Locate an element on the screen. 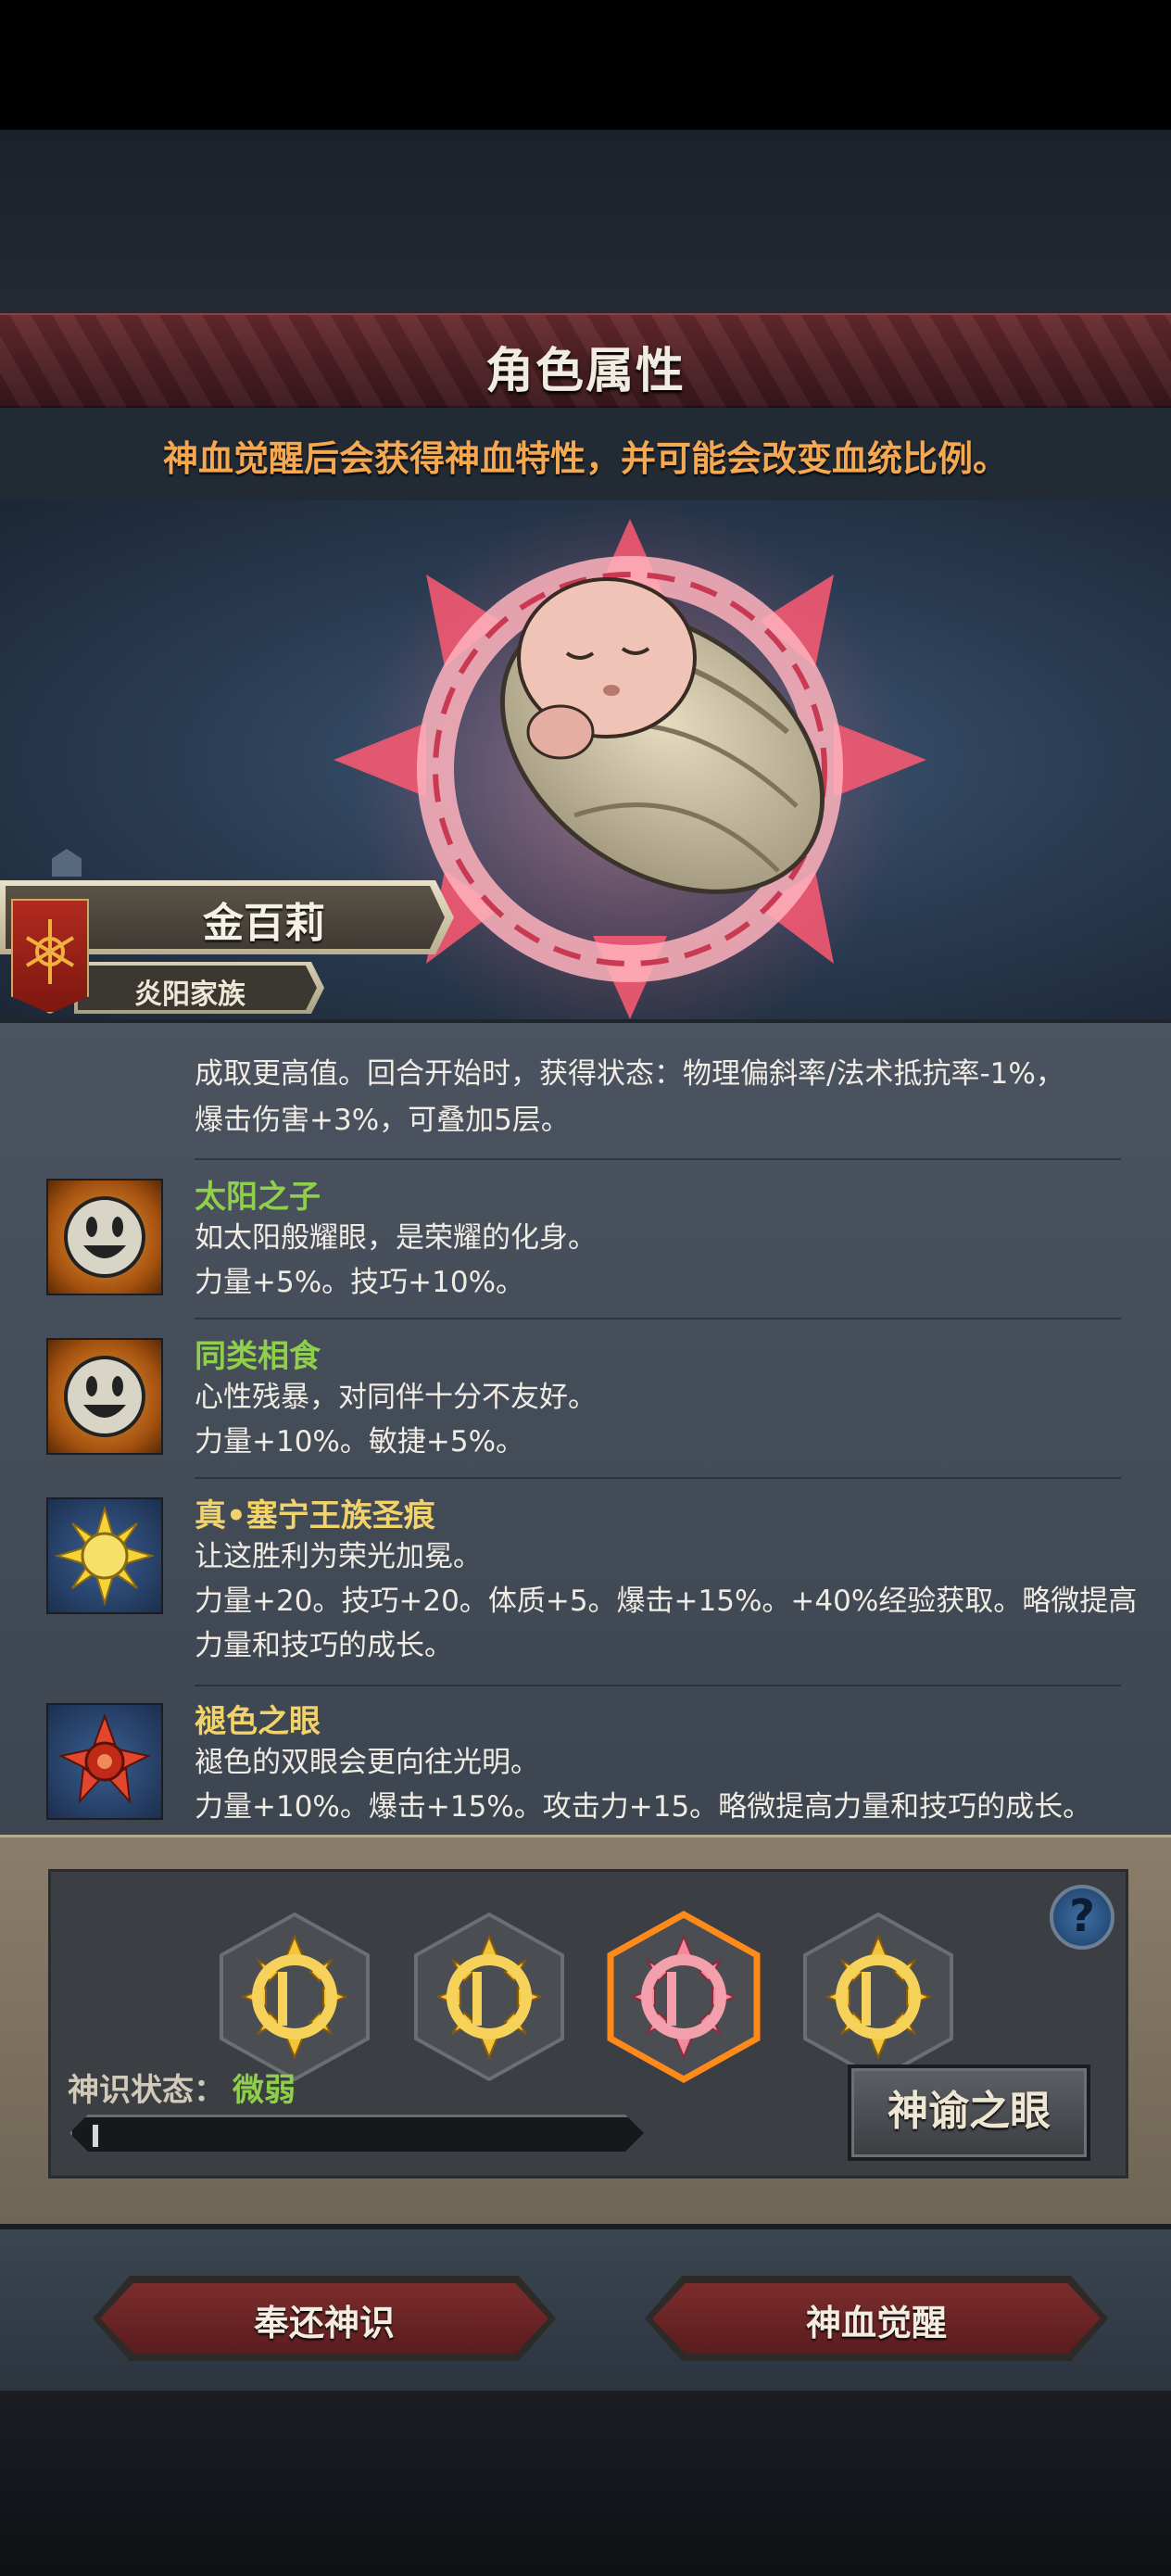 The width and height of the screenshot is (1171, 2576). blood-awaken-button: 神血觉醒 is located at coordinates (877, 2318).